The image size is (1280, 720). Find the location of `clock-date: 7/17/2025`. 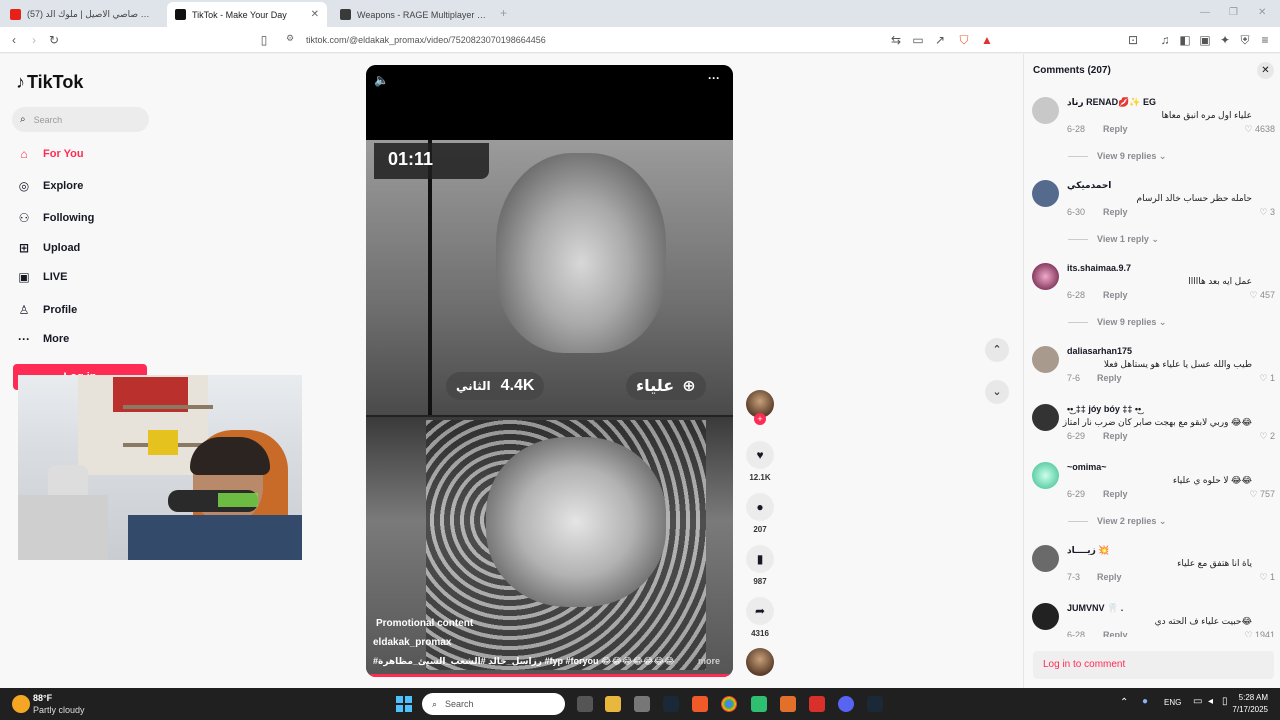

clock-date: 7/17/2025 is located at coordinates (1245, 709).